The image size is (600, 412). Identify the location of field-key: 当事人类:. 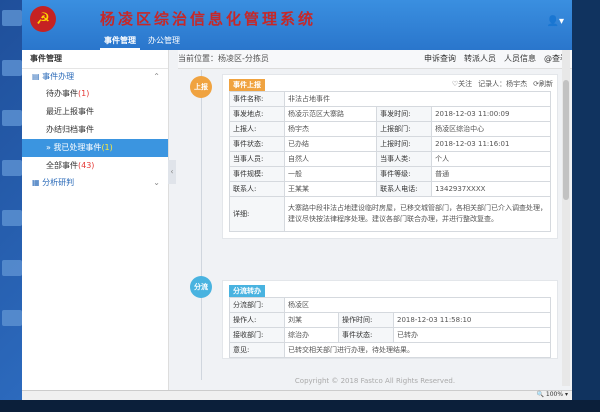
(404, 159).